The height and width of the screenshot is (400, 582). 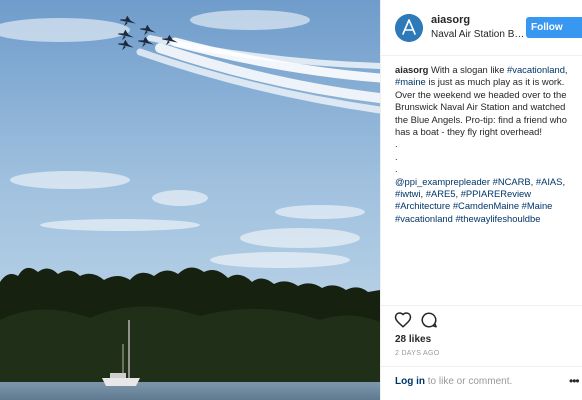 I want to click on caption-text: With a slogan like, so click(x=468, y=69).